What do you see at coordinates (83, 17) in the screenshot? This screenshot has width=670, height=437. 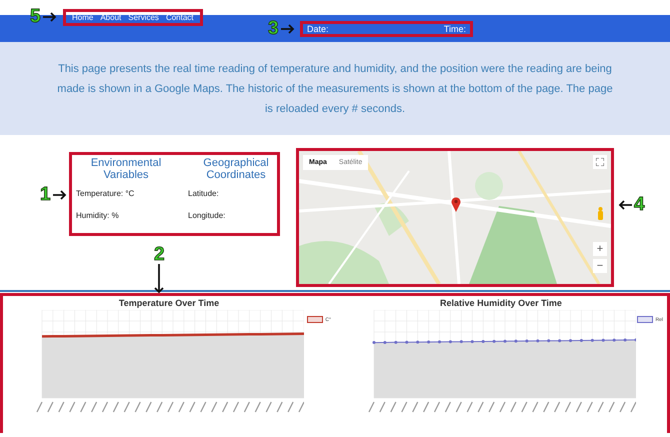 I see `nav-link: Home` at bounding box center [83, 17].